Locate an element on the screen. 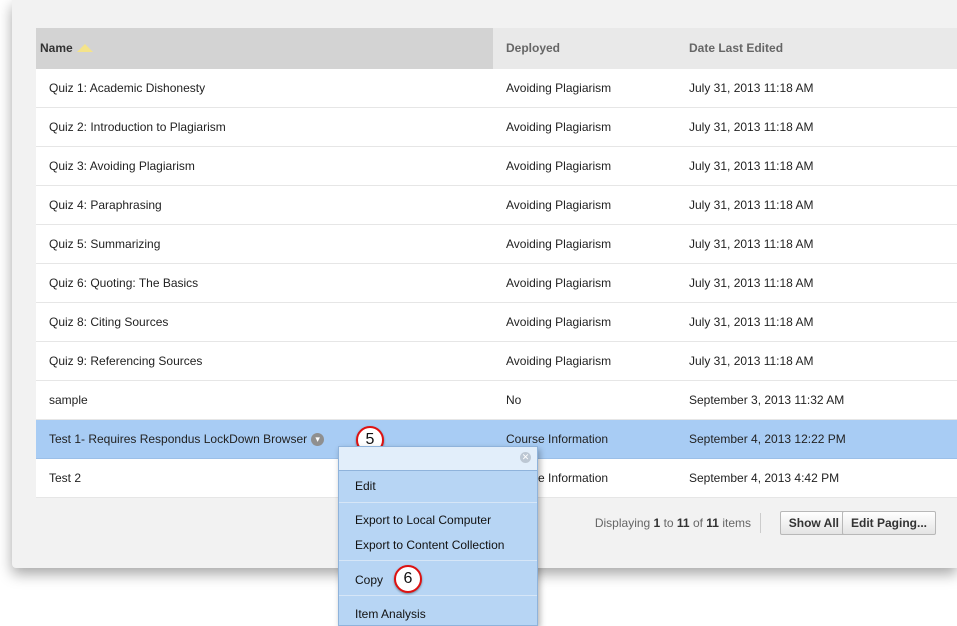 The width and height of the screenshot is (957, 626). step-callout-6: 6 is located at coordinates (408, 579).